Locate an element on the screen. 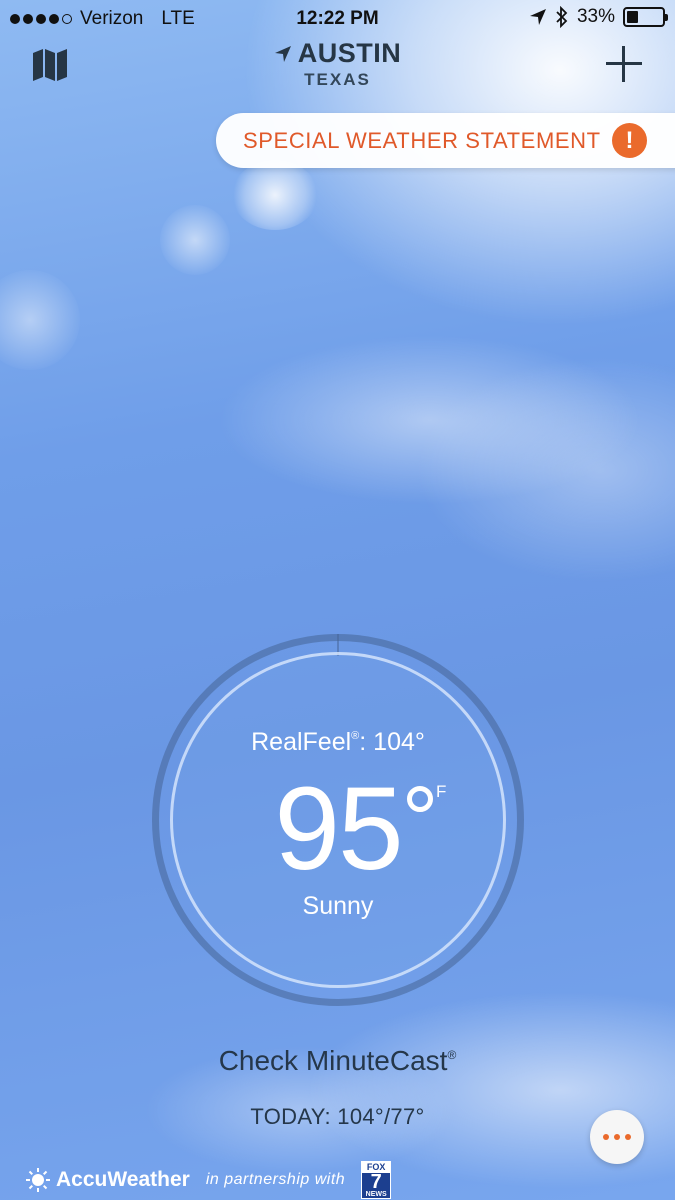 The image size is (675, 1200). sun-icon is located at coordinates (38, 1180).